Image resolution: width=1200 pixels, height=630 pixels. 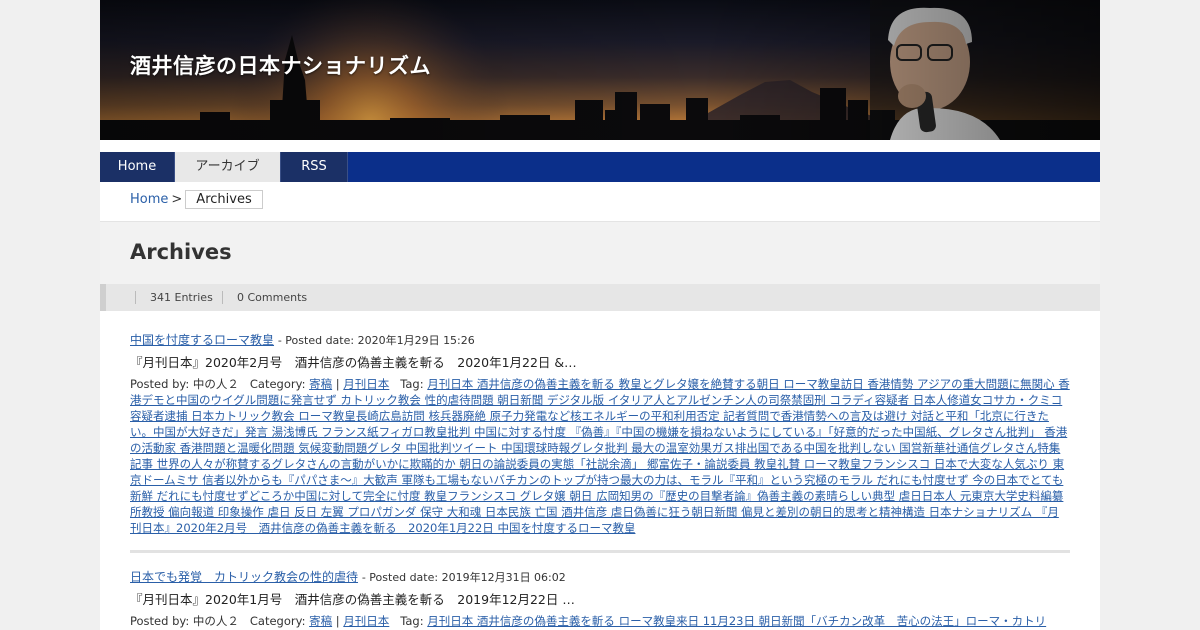 What do you see at coordinates (314, 167) in the screenshot?
I see `nav-rss: RSS` at bounding box center [314, 167].